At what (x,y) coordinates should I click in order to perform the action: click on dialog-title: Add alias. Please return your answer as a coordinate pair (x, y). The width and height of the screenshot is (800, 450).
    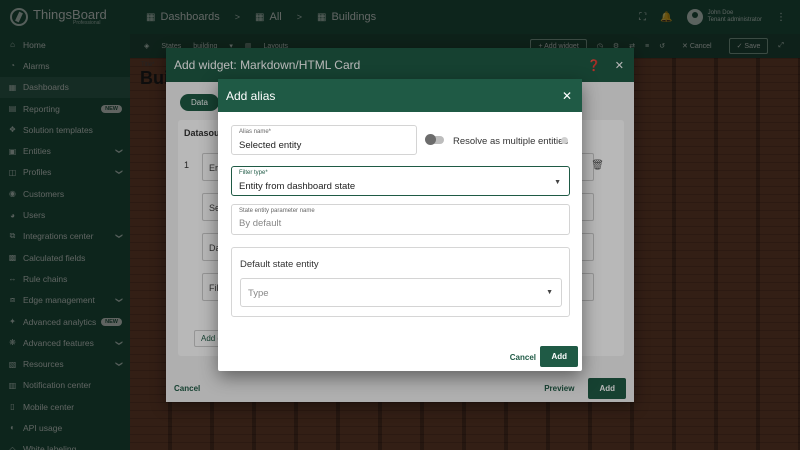
    Looking at the image, I should click on (251, 95).